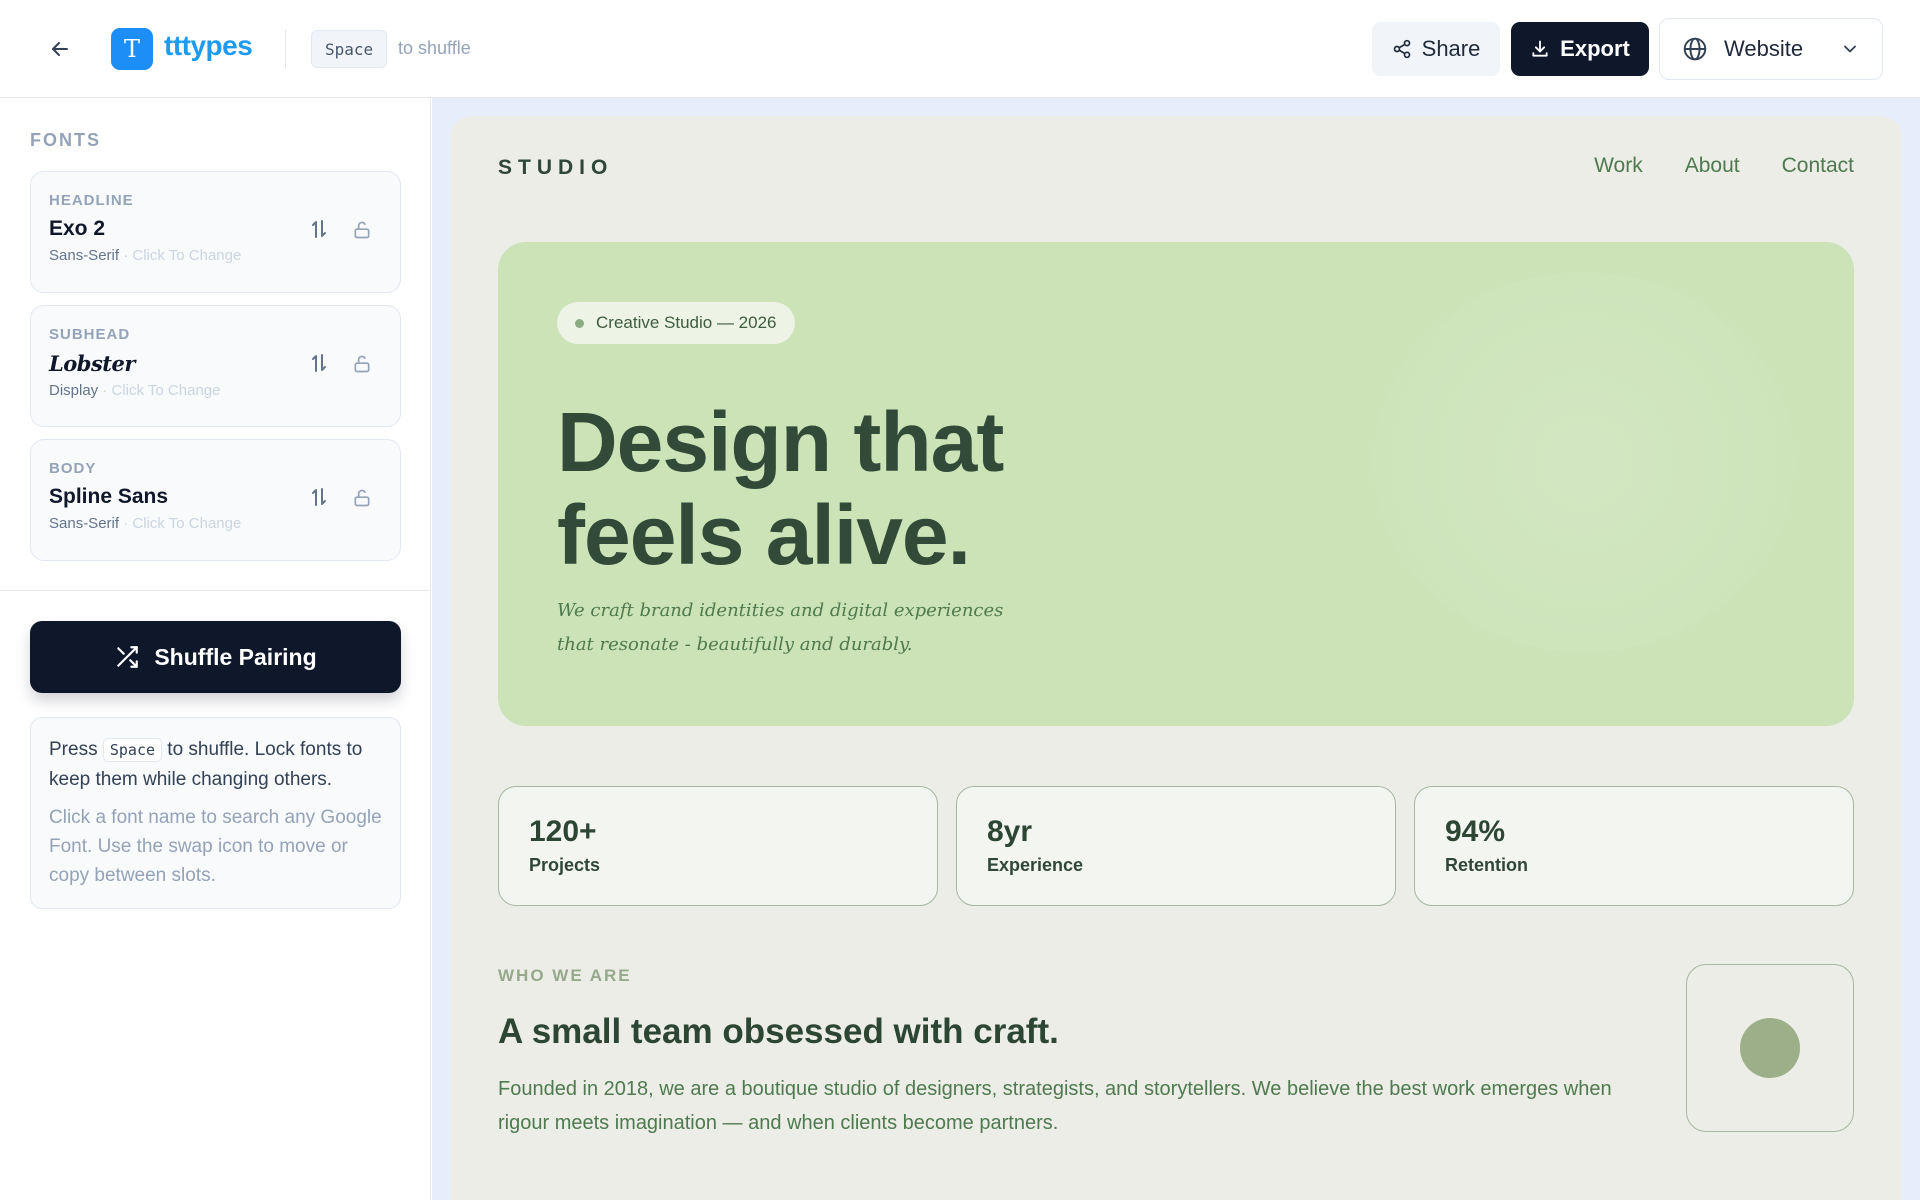  Describe the element at coordinates (764, 535) in the screenshot. I see `hero-title-line-2: feels alive.` at that location.